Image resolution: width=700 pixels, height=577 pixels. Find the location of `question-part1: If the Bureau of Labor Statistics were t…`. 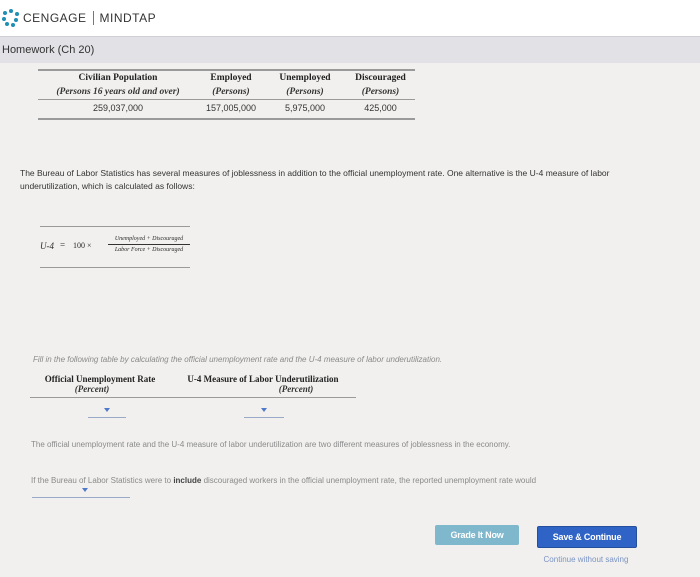

question-part1: If the Bureau of Labor Statistics were t… is located at coordinates (101, 480).